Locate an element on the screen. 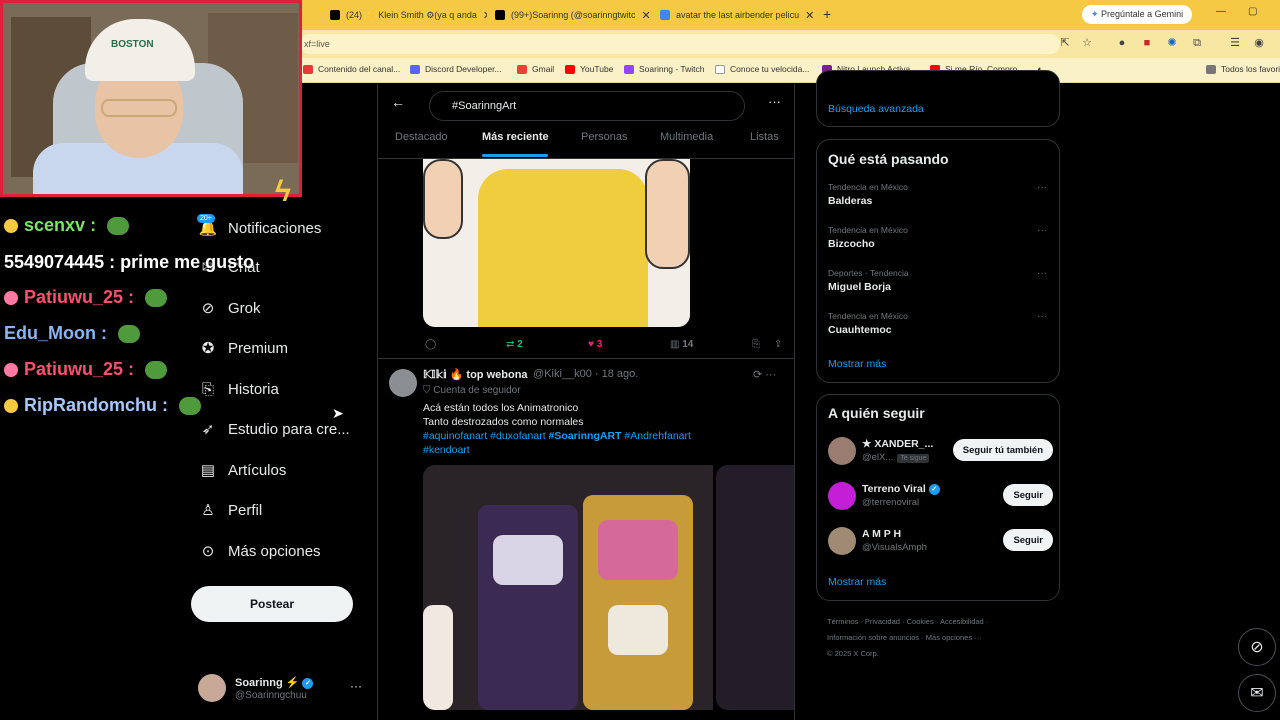 The height and width of the screenshot is (720, 1280). views-icon: ▥ 14 is located at coordinates (681, 344).